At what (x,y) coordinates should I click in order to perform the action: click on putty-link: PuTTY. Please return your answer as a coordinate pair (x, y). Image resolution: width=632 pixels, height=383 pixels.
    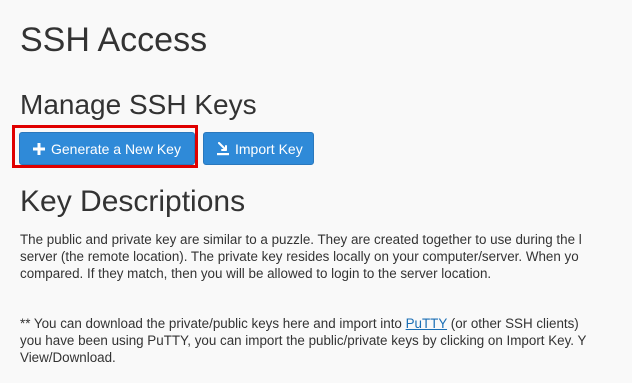
    Looking at the image, I should click on (426, 323).